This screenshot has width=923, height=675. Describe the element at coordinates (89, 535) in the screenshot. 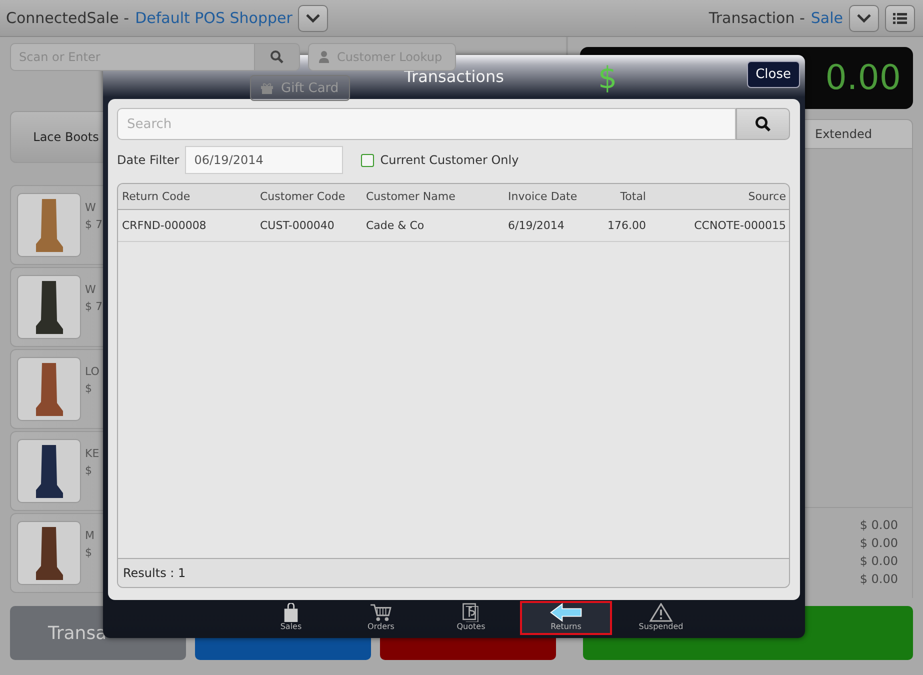

I see `product-name: M` at that location.